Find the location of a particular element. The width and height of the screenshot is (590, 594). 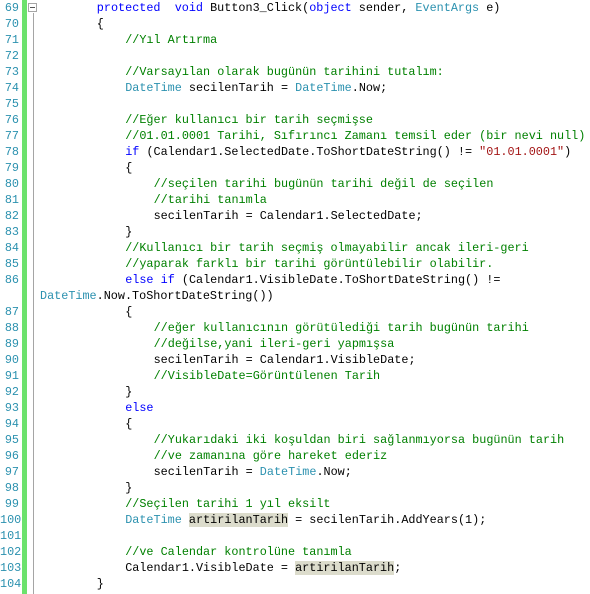

code-token: Calendar1.VisibleDate = is located at coordinates (210, 568).